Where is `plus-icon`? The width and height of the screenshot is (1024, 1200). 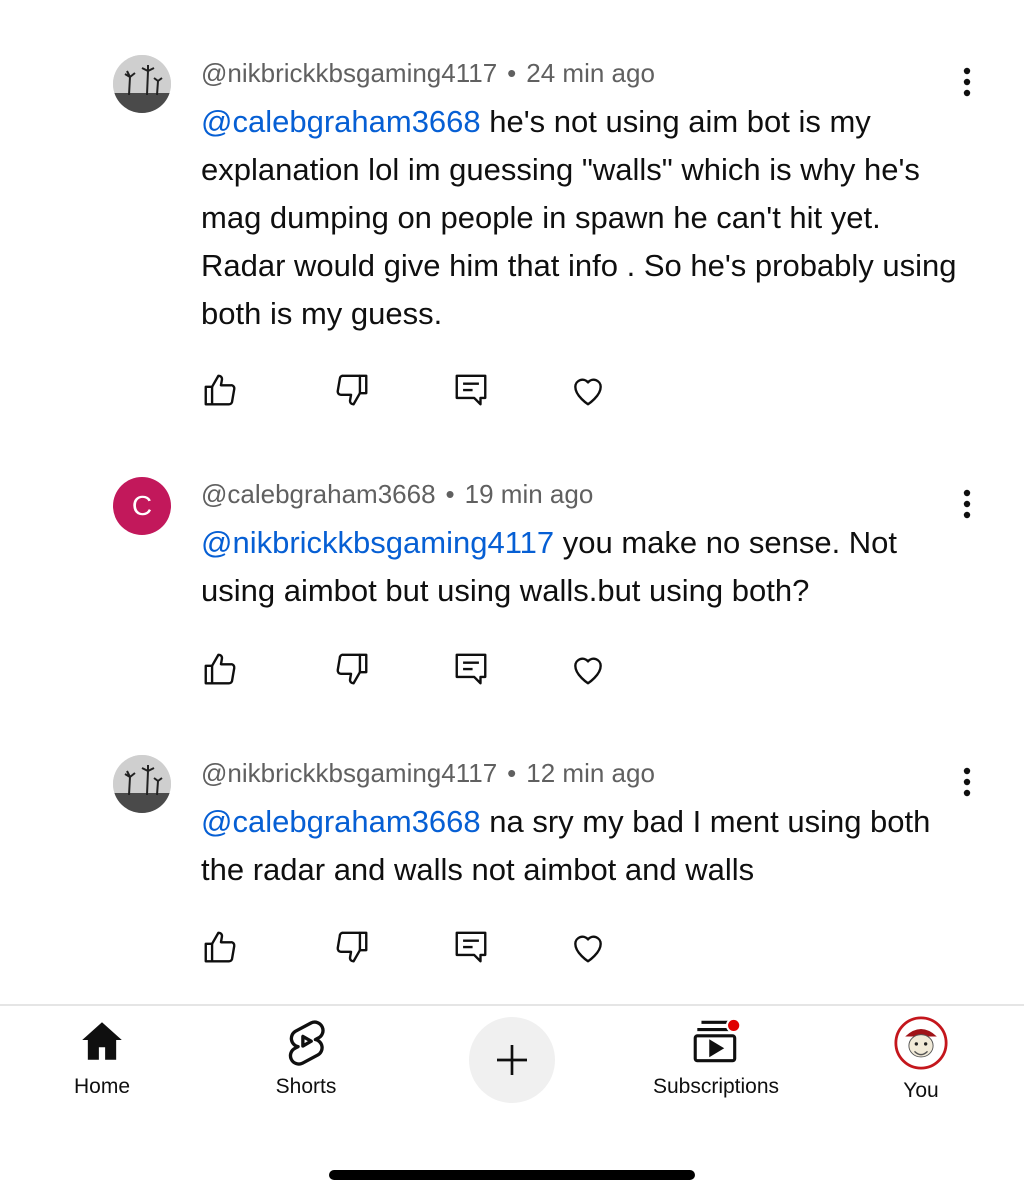
plus-icon is located at coordinates (512, 1060).